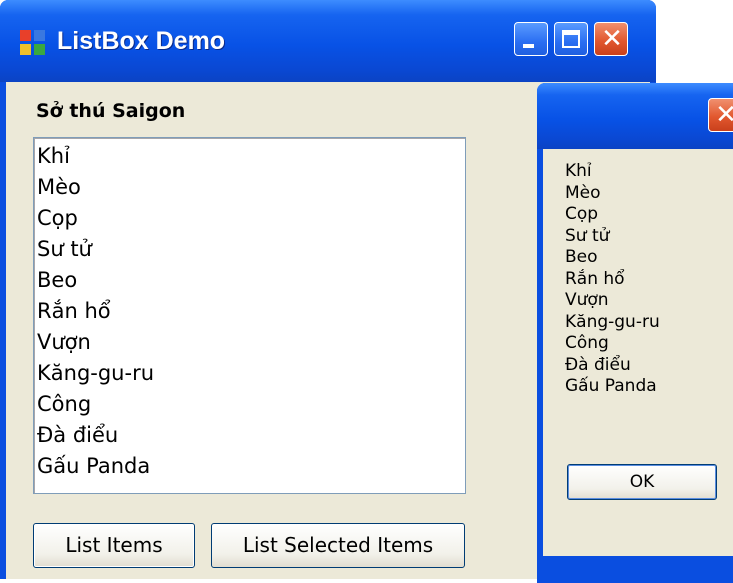  What do you see at coordinates (338, 545) in the screenshot?
I see `list-selected-items-button: List Selected Items` at bounding box center [338, 545].